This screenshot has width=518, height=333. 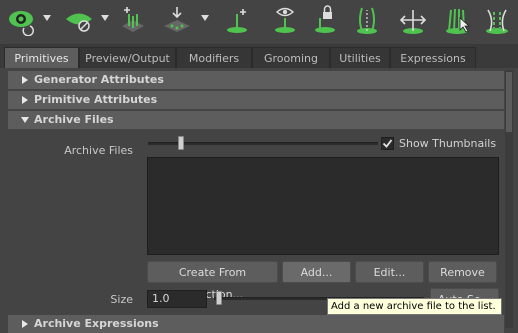 I want to click on tab-primitives: Primitives, so click(x=41, y=57).